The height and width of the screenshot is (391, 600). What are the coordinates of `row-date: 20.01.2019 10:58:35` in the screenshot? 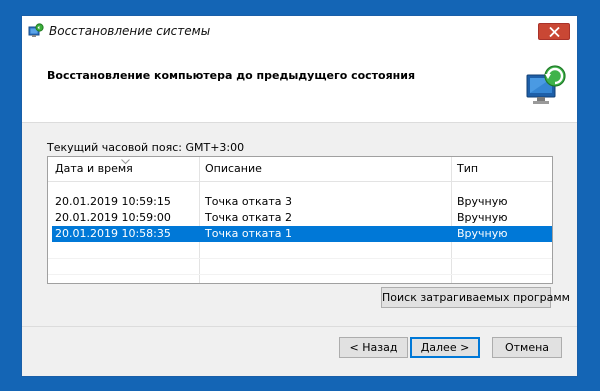 It's located at (113, 233).